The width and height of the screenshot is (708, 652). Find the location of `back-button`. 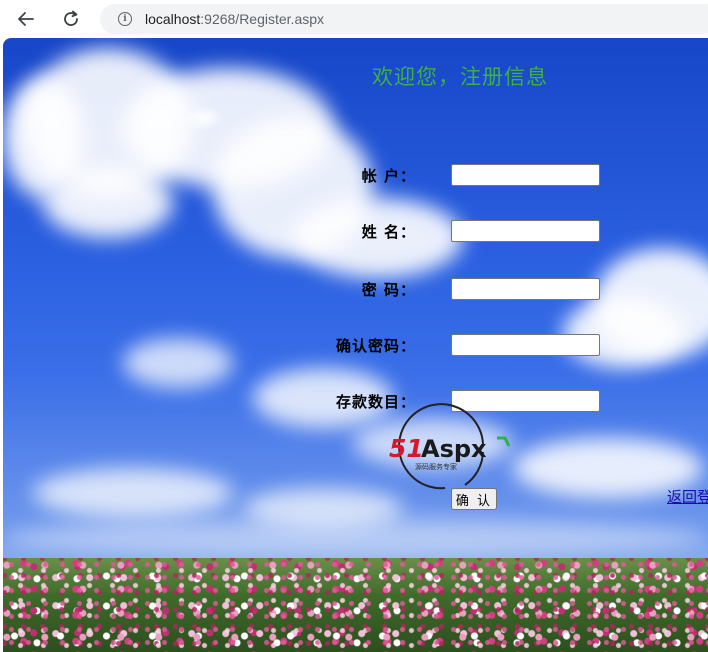

back-button is located at coordinates (26, 19).